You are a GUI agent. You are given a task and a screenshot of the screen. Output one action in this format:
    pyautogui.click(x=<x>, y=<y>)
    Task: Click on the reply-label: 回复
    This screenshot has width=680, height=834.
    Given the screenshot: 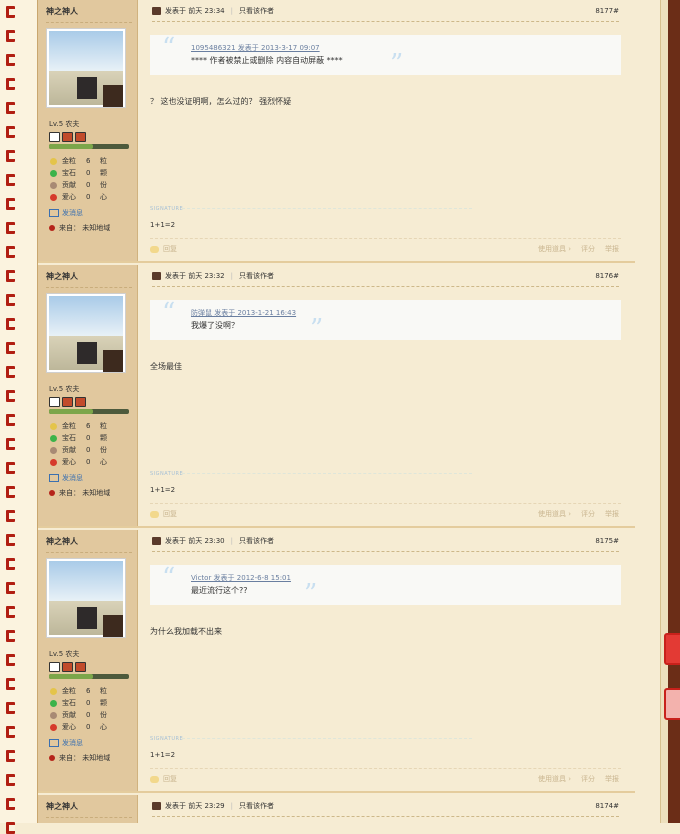 What is the action you would take?
    pyautogui.click(x=170, y=514)
    